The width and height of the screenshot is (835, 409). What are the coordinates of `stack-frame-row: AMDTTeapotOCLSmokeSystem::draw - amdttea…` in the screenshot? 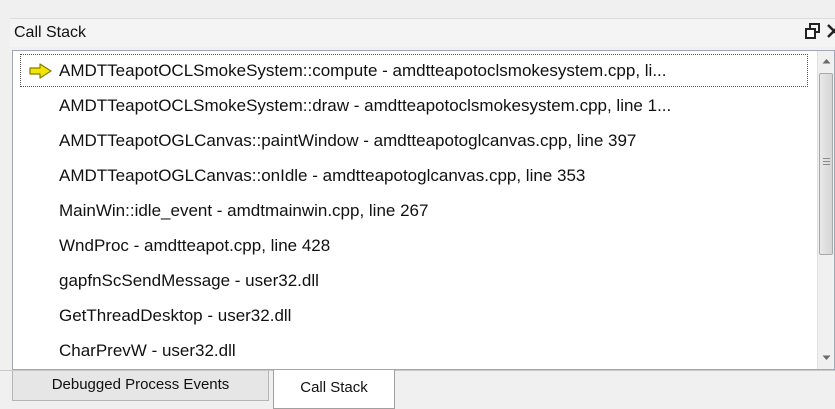 It's located at (413, 105).